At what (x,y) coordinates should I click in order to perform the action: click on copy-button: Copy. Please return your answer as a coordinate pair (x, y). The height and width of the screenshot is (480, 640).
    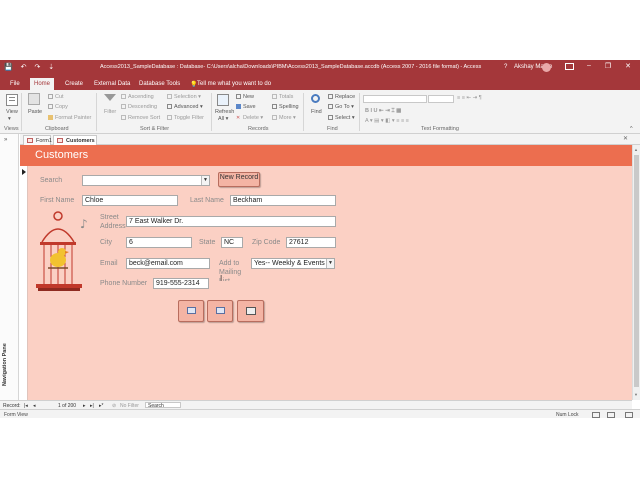
    Looking at the image, I should click on (58, 107).